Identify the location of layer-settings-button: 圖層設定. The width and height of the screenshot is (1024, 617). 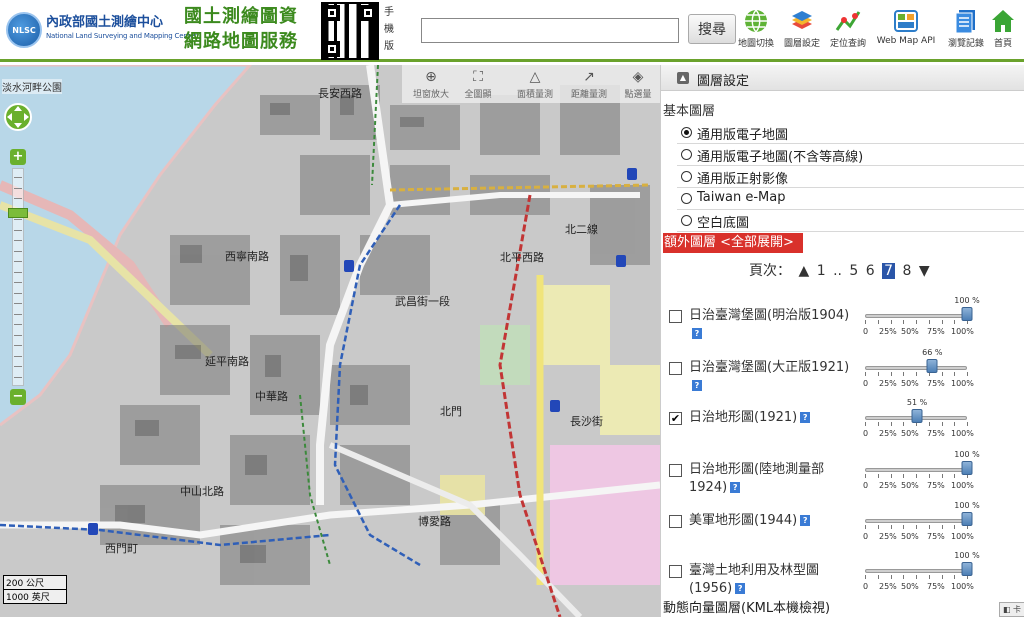
(802, 31).